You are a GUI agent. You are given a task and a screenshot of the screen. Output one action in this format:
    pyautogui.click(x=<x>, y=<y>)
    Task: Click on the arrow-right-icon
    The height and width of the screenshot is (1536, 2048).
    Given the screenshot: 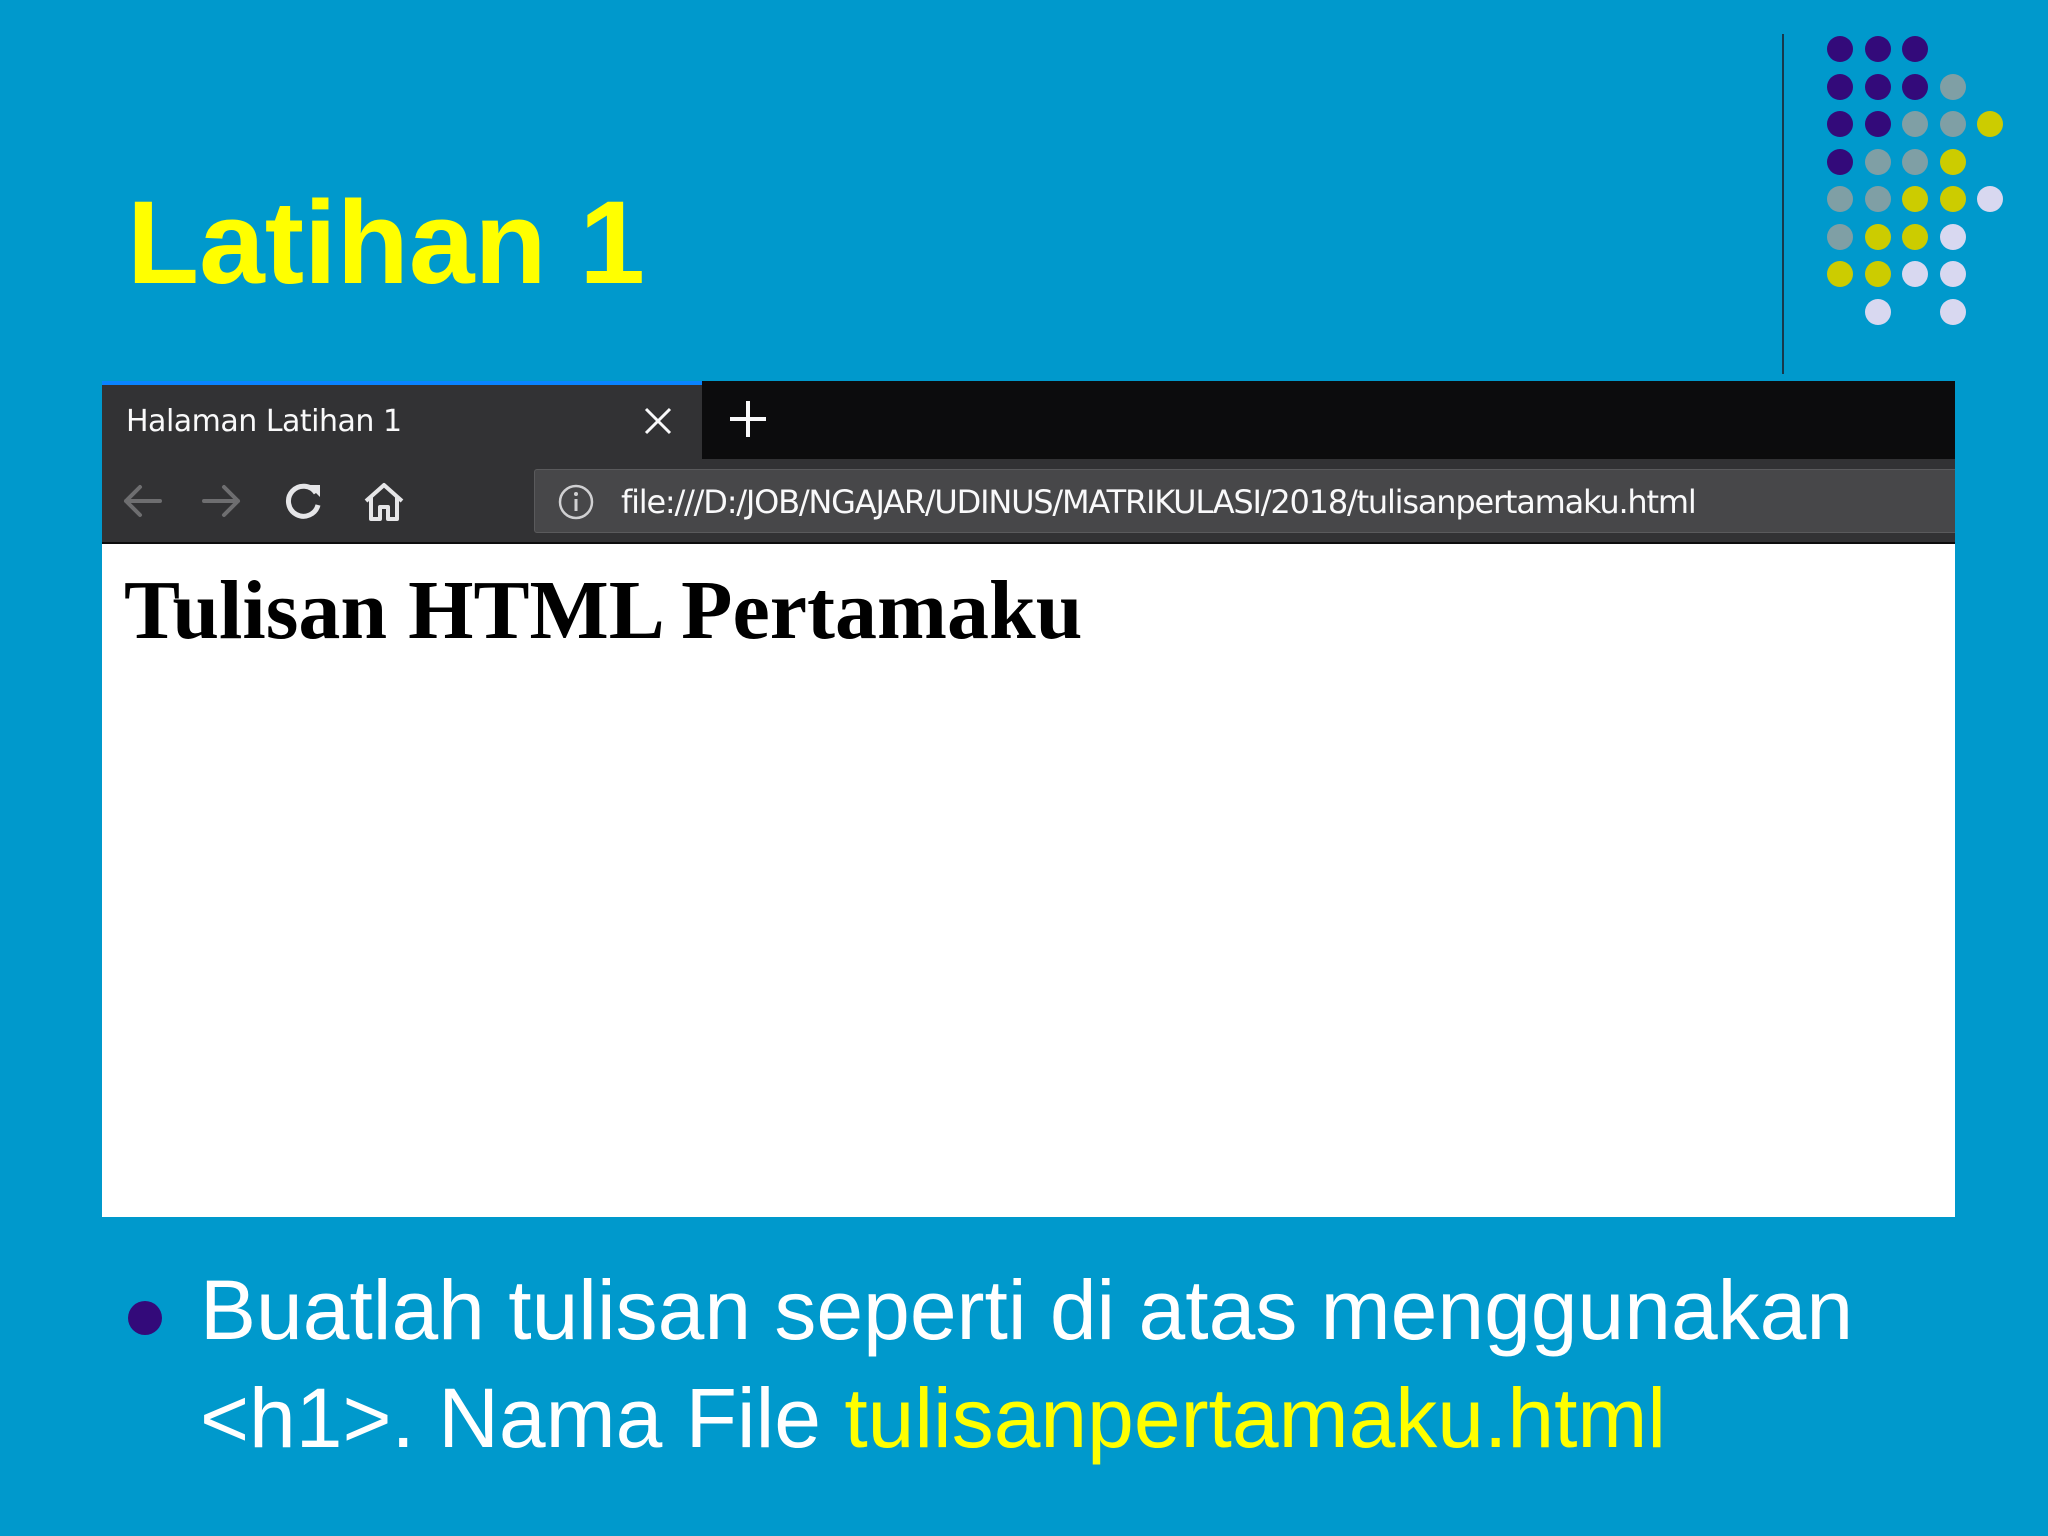 What is the action you would take?
    pyautogui.click(x=222, y=501)
    